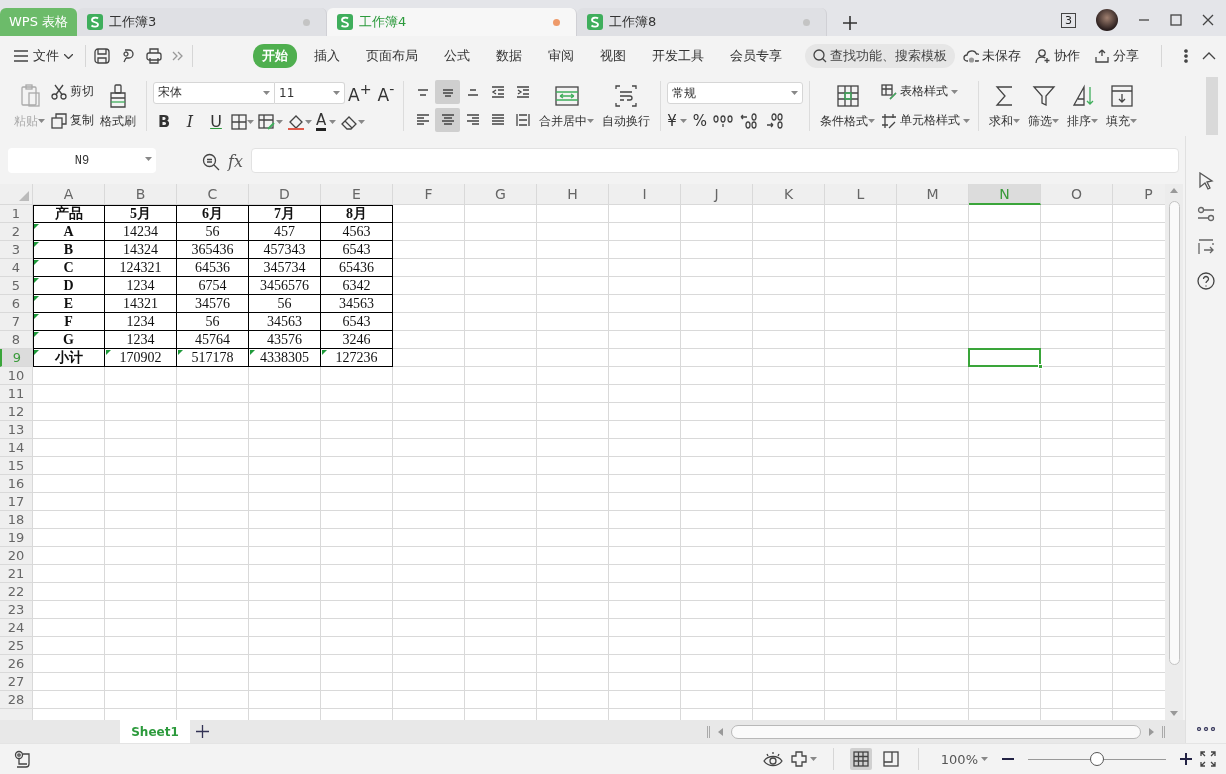  I want to click on slider-thumb, so click(1097, 759).